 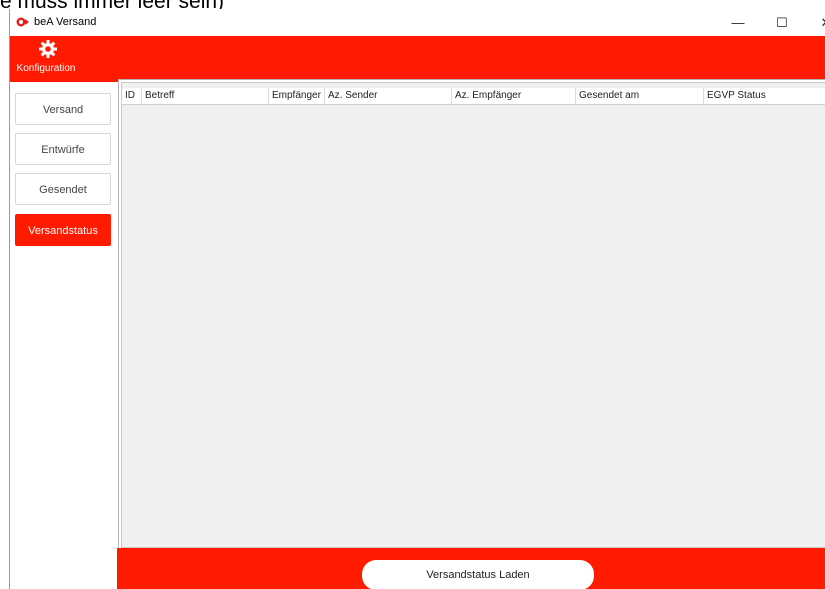 I want to click on maximize-button: ☐, so click(x=782, y=22).